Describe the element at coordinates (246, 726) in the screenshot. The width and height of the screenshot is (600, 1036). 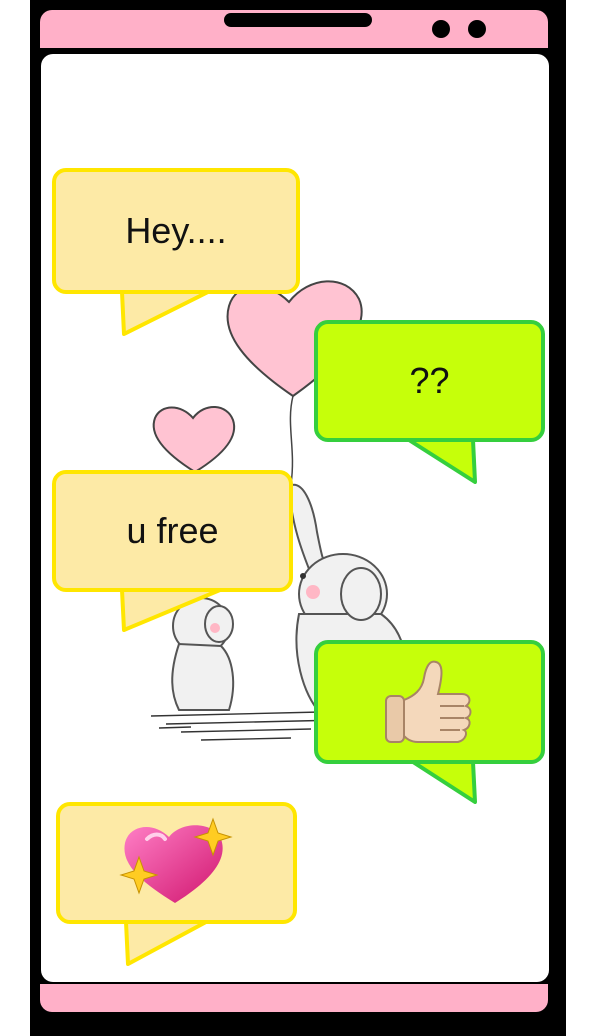
I see `ground-lines` at that location.